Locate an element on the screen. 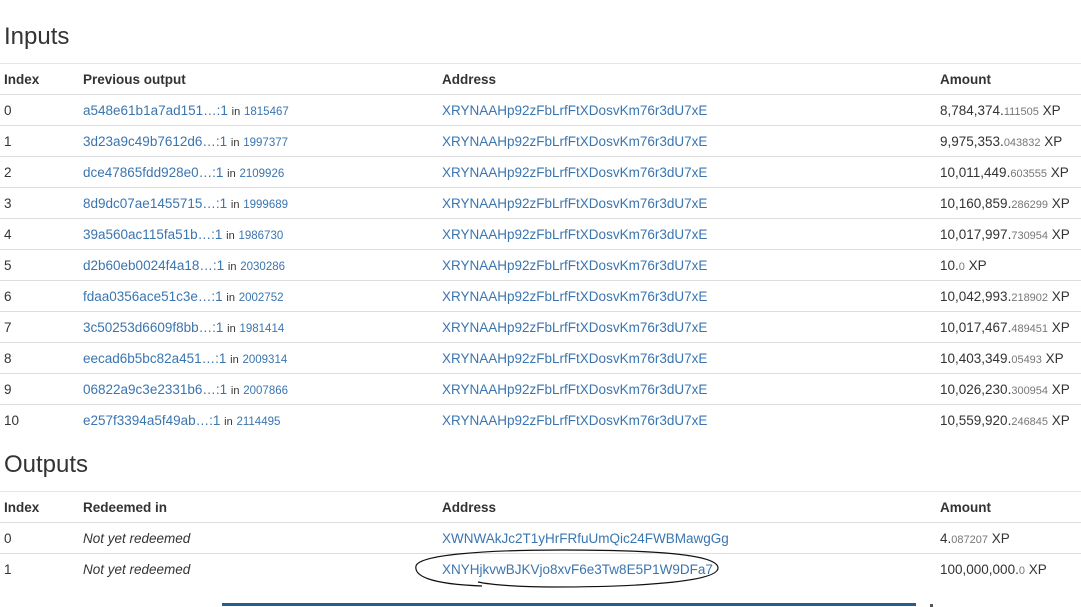  index-cell: 1 is located at coordinates (39, 141).